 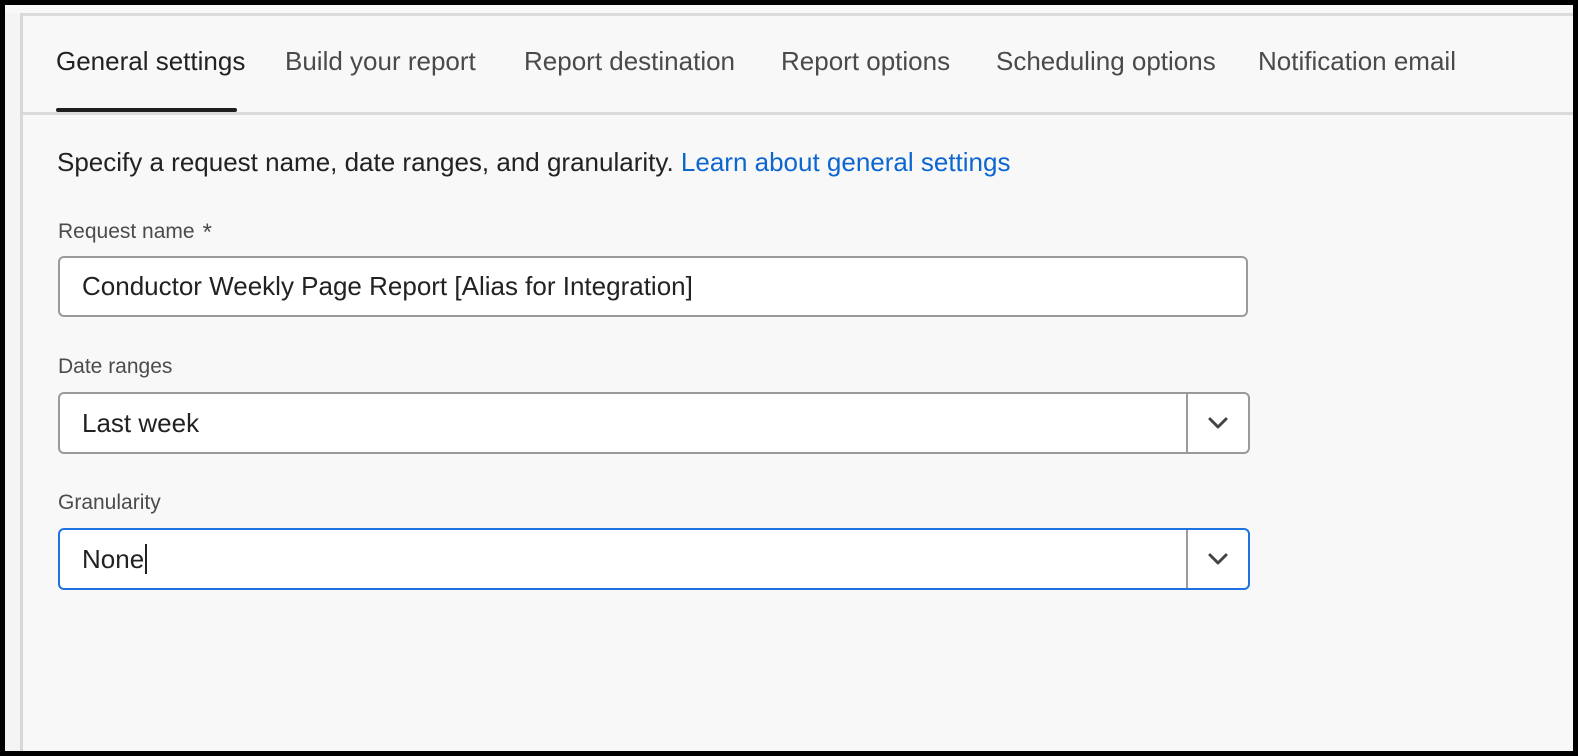 I want to click on tab-report-destination: Report destination, so click(x=629, y=61).